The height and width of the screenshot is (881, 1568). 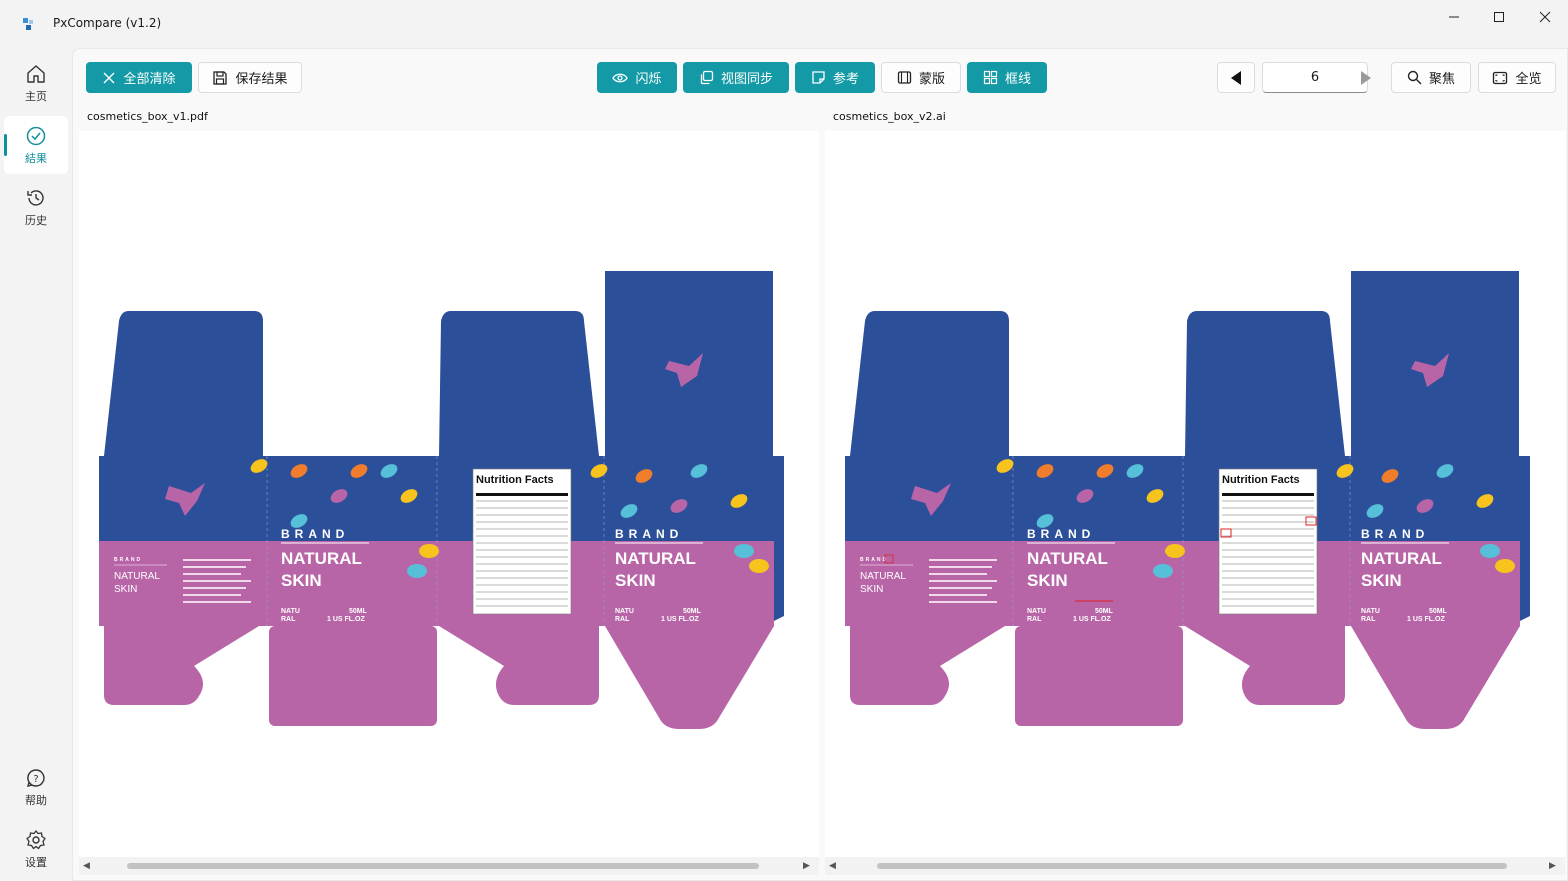 I want to click on focus-button: 聚焦, so click(x=1431, y=77).